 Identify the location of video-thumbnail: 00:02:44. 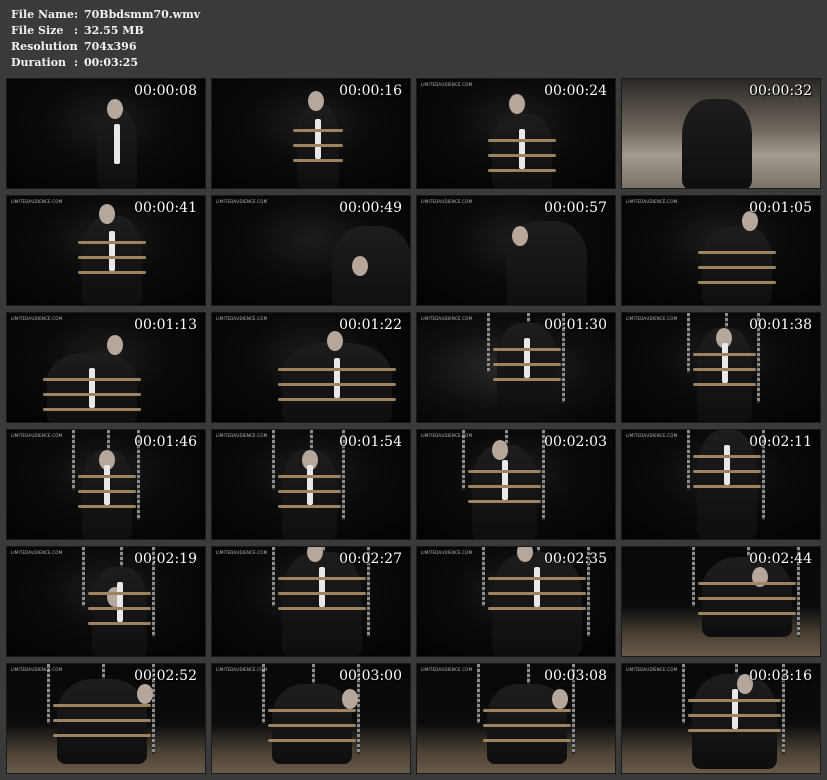
(721, 601).